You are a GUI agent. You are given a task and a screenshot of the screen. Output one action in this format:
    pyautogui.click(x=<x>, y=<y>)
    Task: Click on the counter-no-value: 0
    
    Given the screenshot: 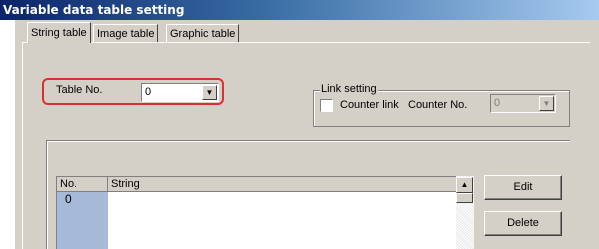 What is the action you would take?
    pyautogui.click(x=497, y=103)
    